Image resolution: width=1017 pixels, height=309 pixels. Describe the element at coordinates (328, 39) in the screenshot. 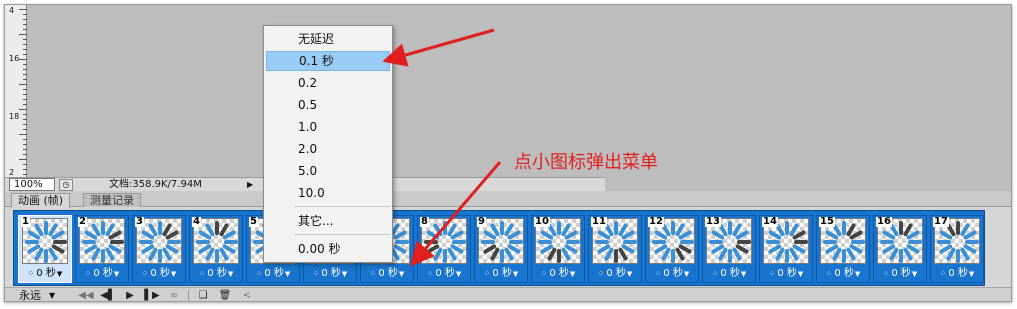

I see `menu-item-delay: 无延迟` at that location.